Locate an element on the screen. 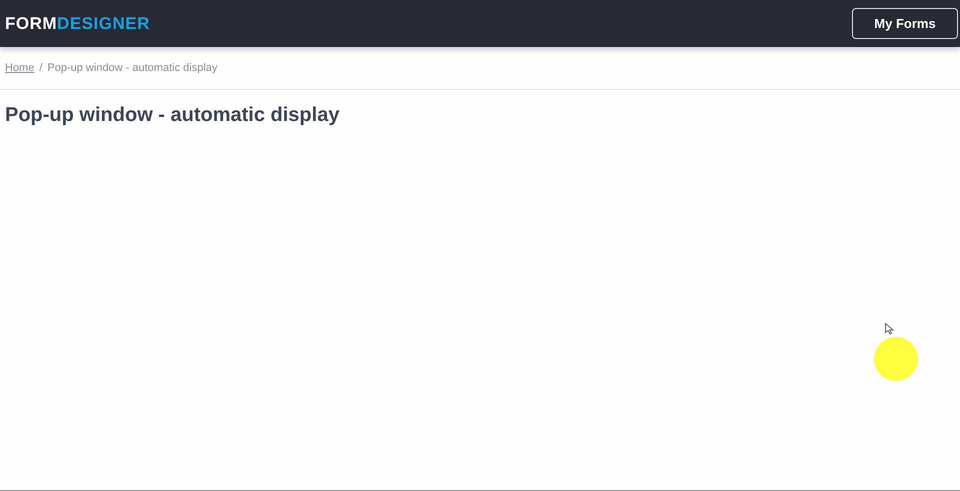 The image size is (960, 491). breadcrumb-current: Pop-up window - automatic display is located at coordinates (132, 68).